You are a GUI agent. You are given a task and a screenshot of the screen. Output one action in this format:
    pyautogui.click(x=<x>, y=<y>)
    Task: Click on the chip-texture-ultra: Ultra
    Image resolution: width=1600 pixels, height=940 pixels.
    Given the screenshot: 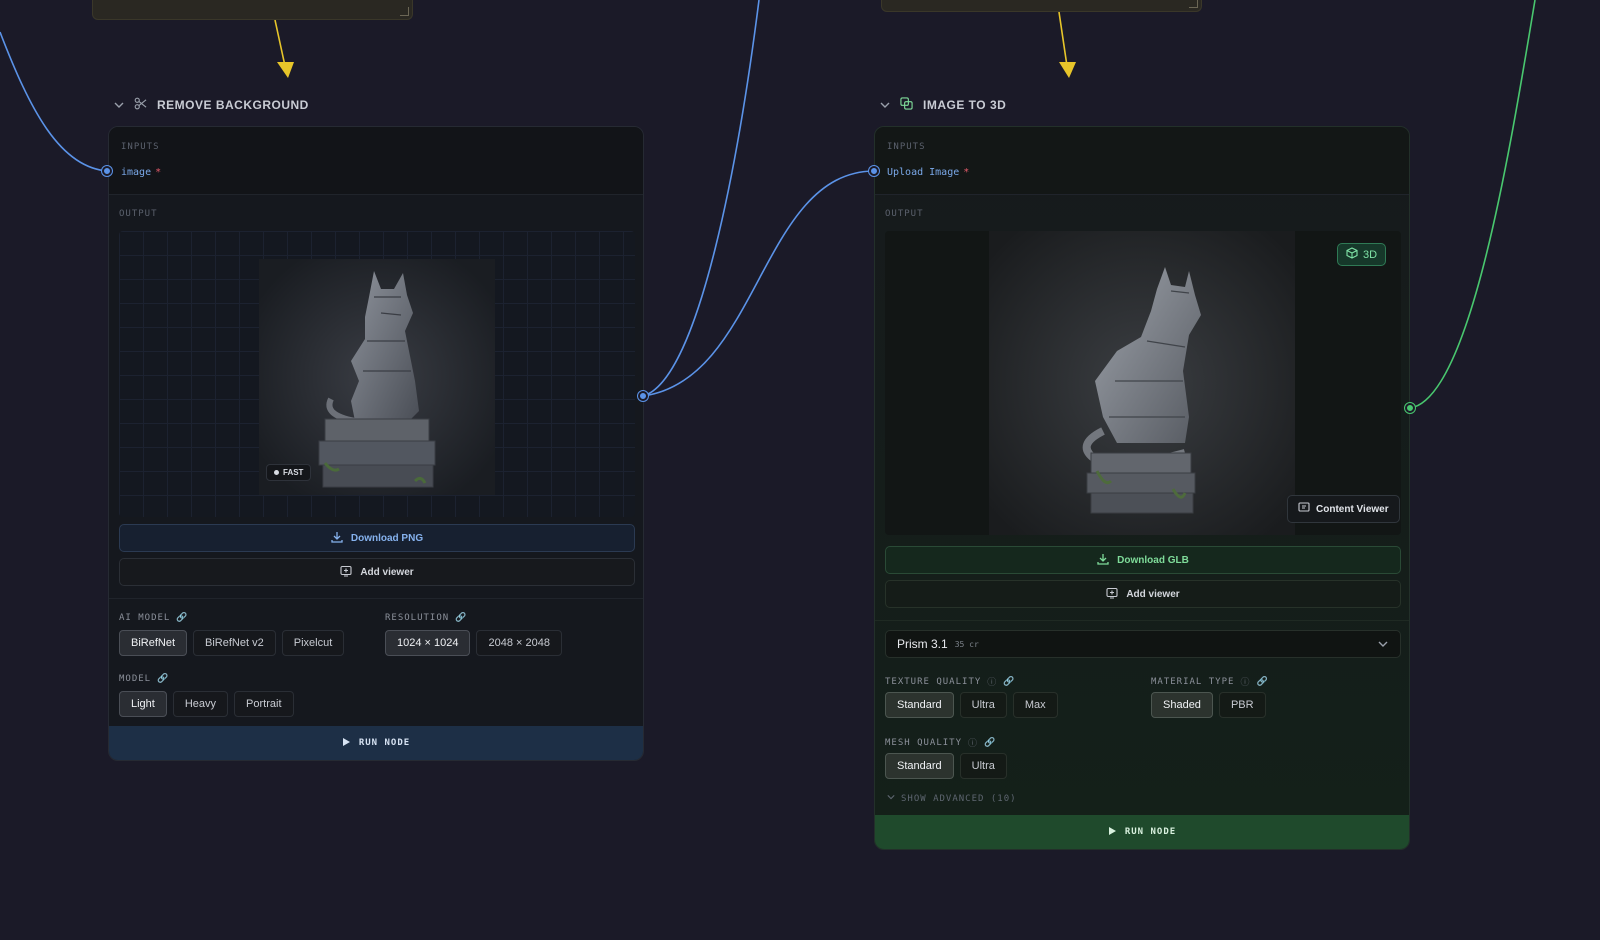 What is the action you would take?
    pyautogui.click(x=983, y=705)
    